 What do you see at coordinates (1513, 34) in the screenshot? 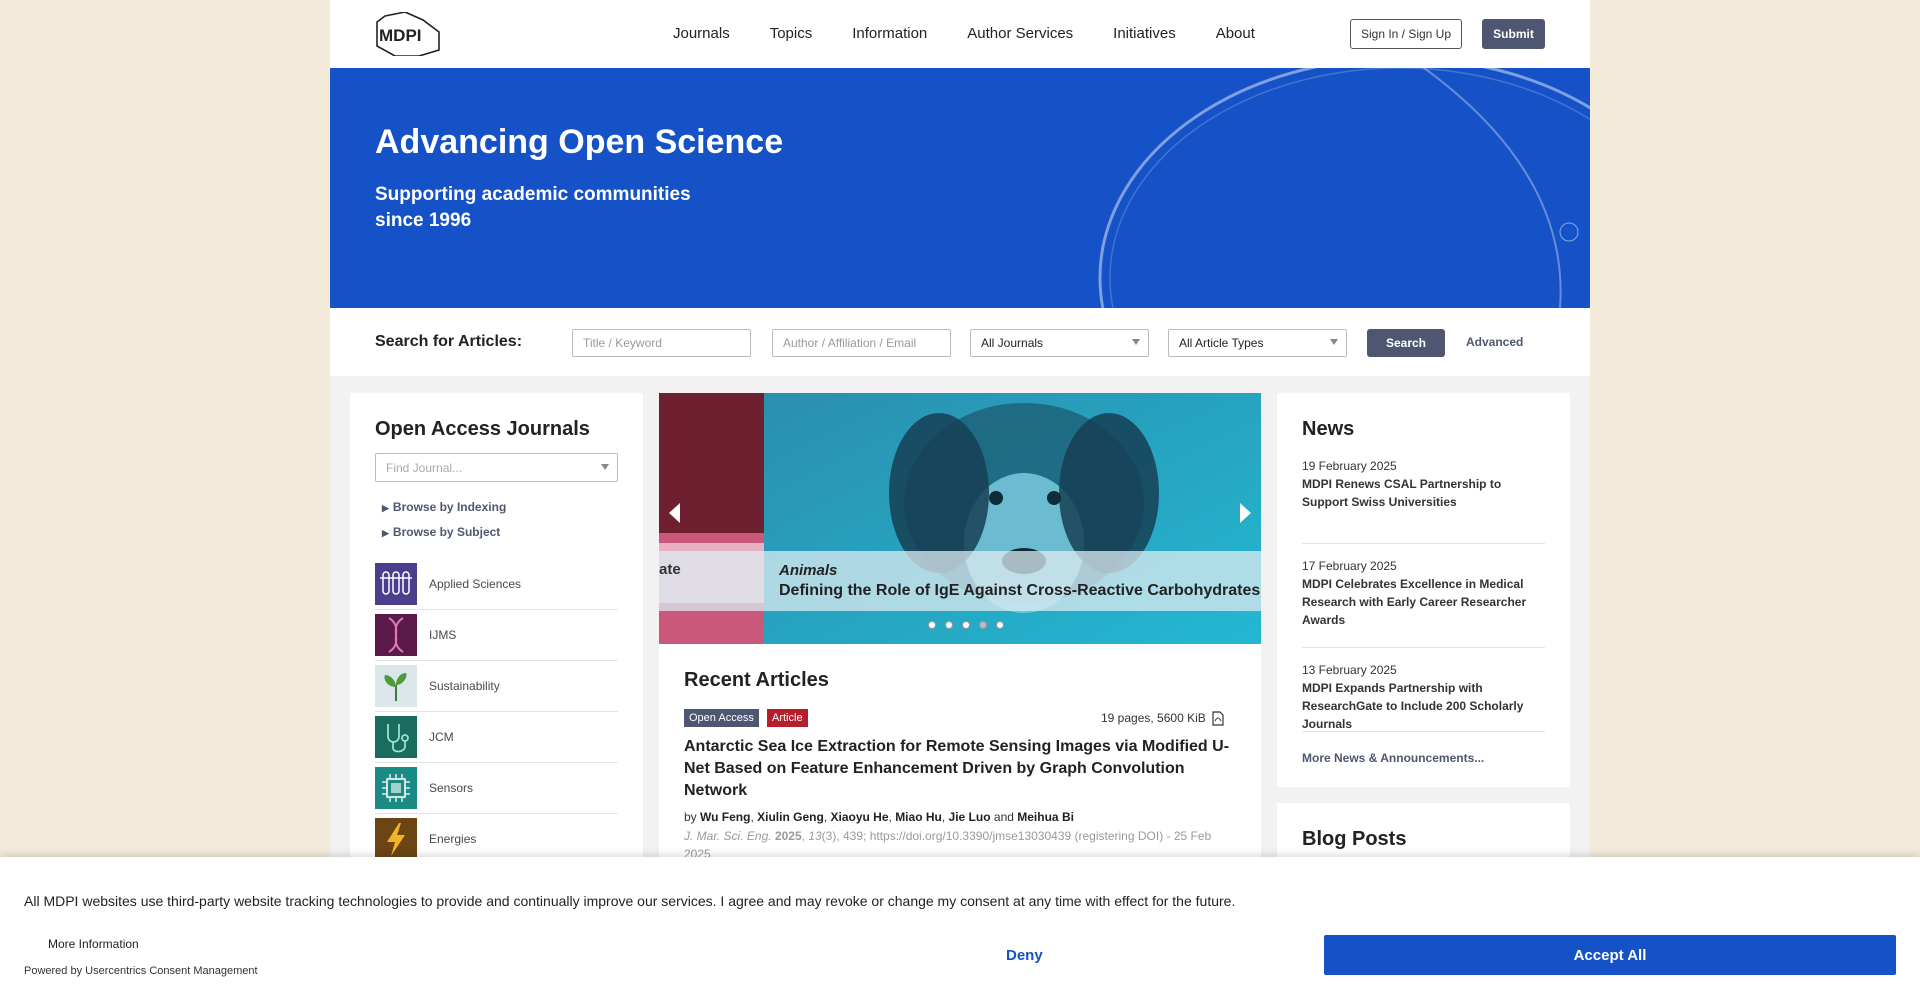
I see `submit-button: Submit` at bounding box center [1513, 34].